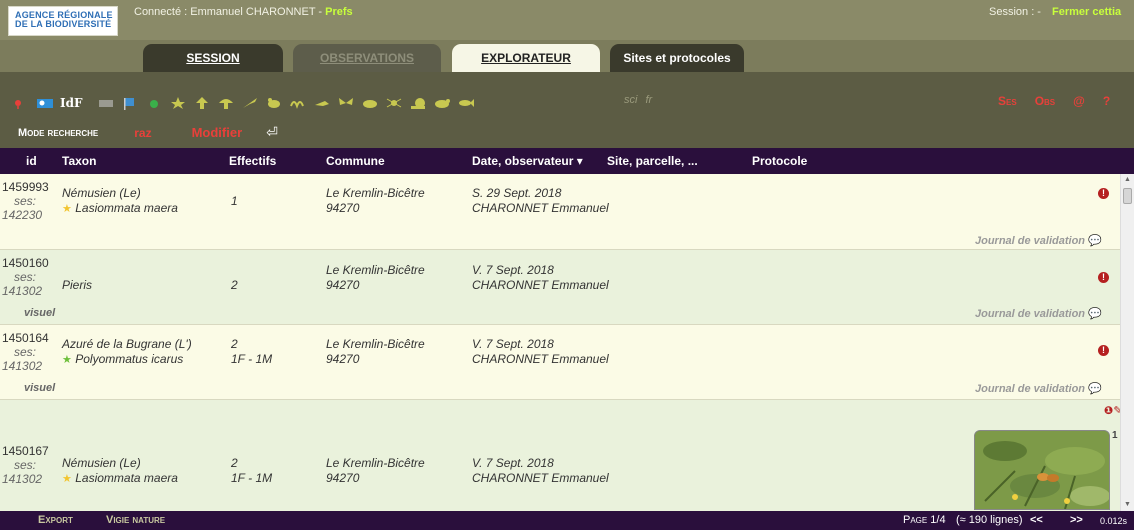  I want to click on vigie-nature-link: Vigie nature, so click(135, 520).